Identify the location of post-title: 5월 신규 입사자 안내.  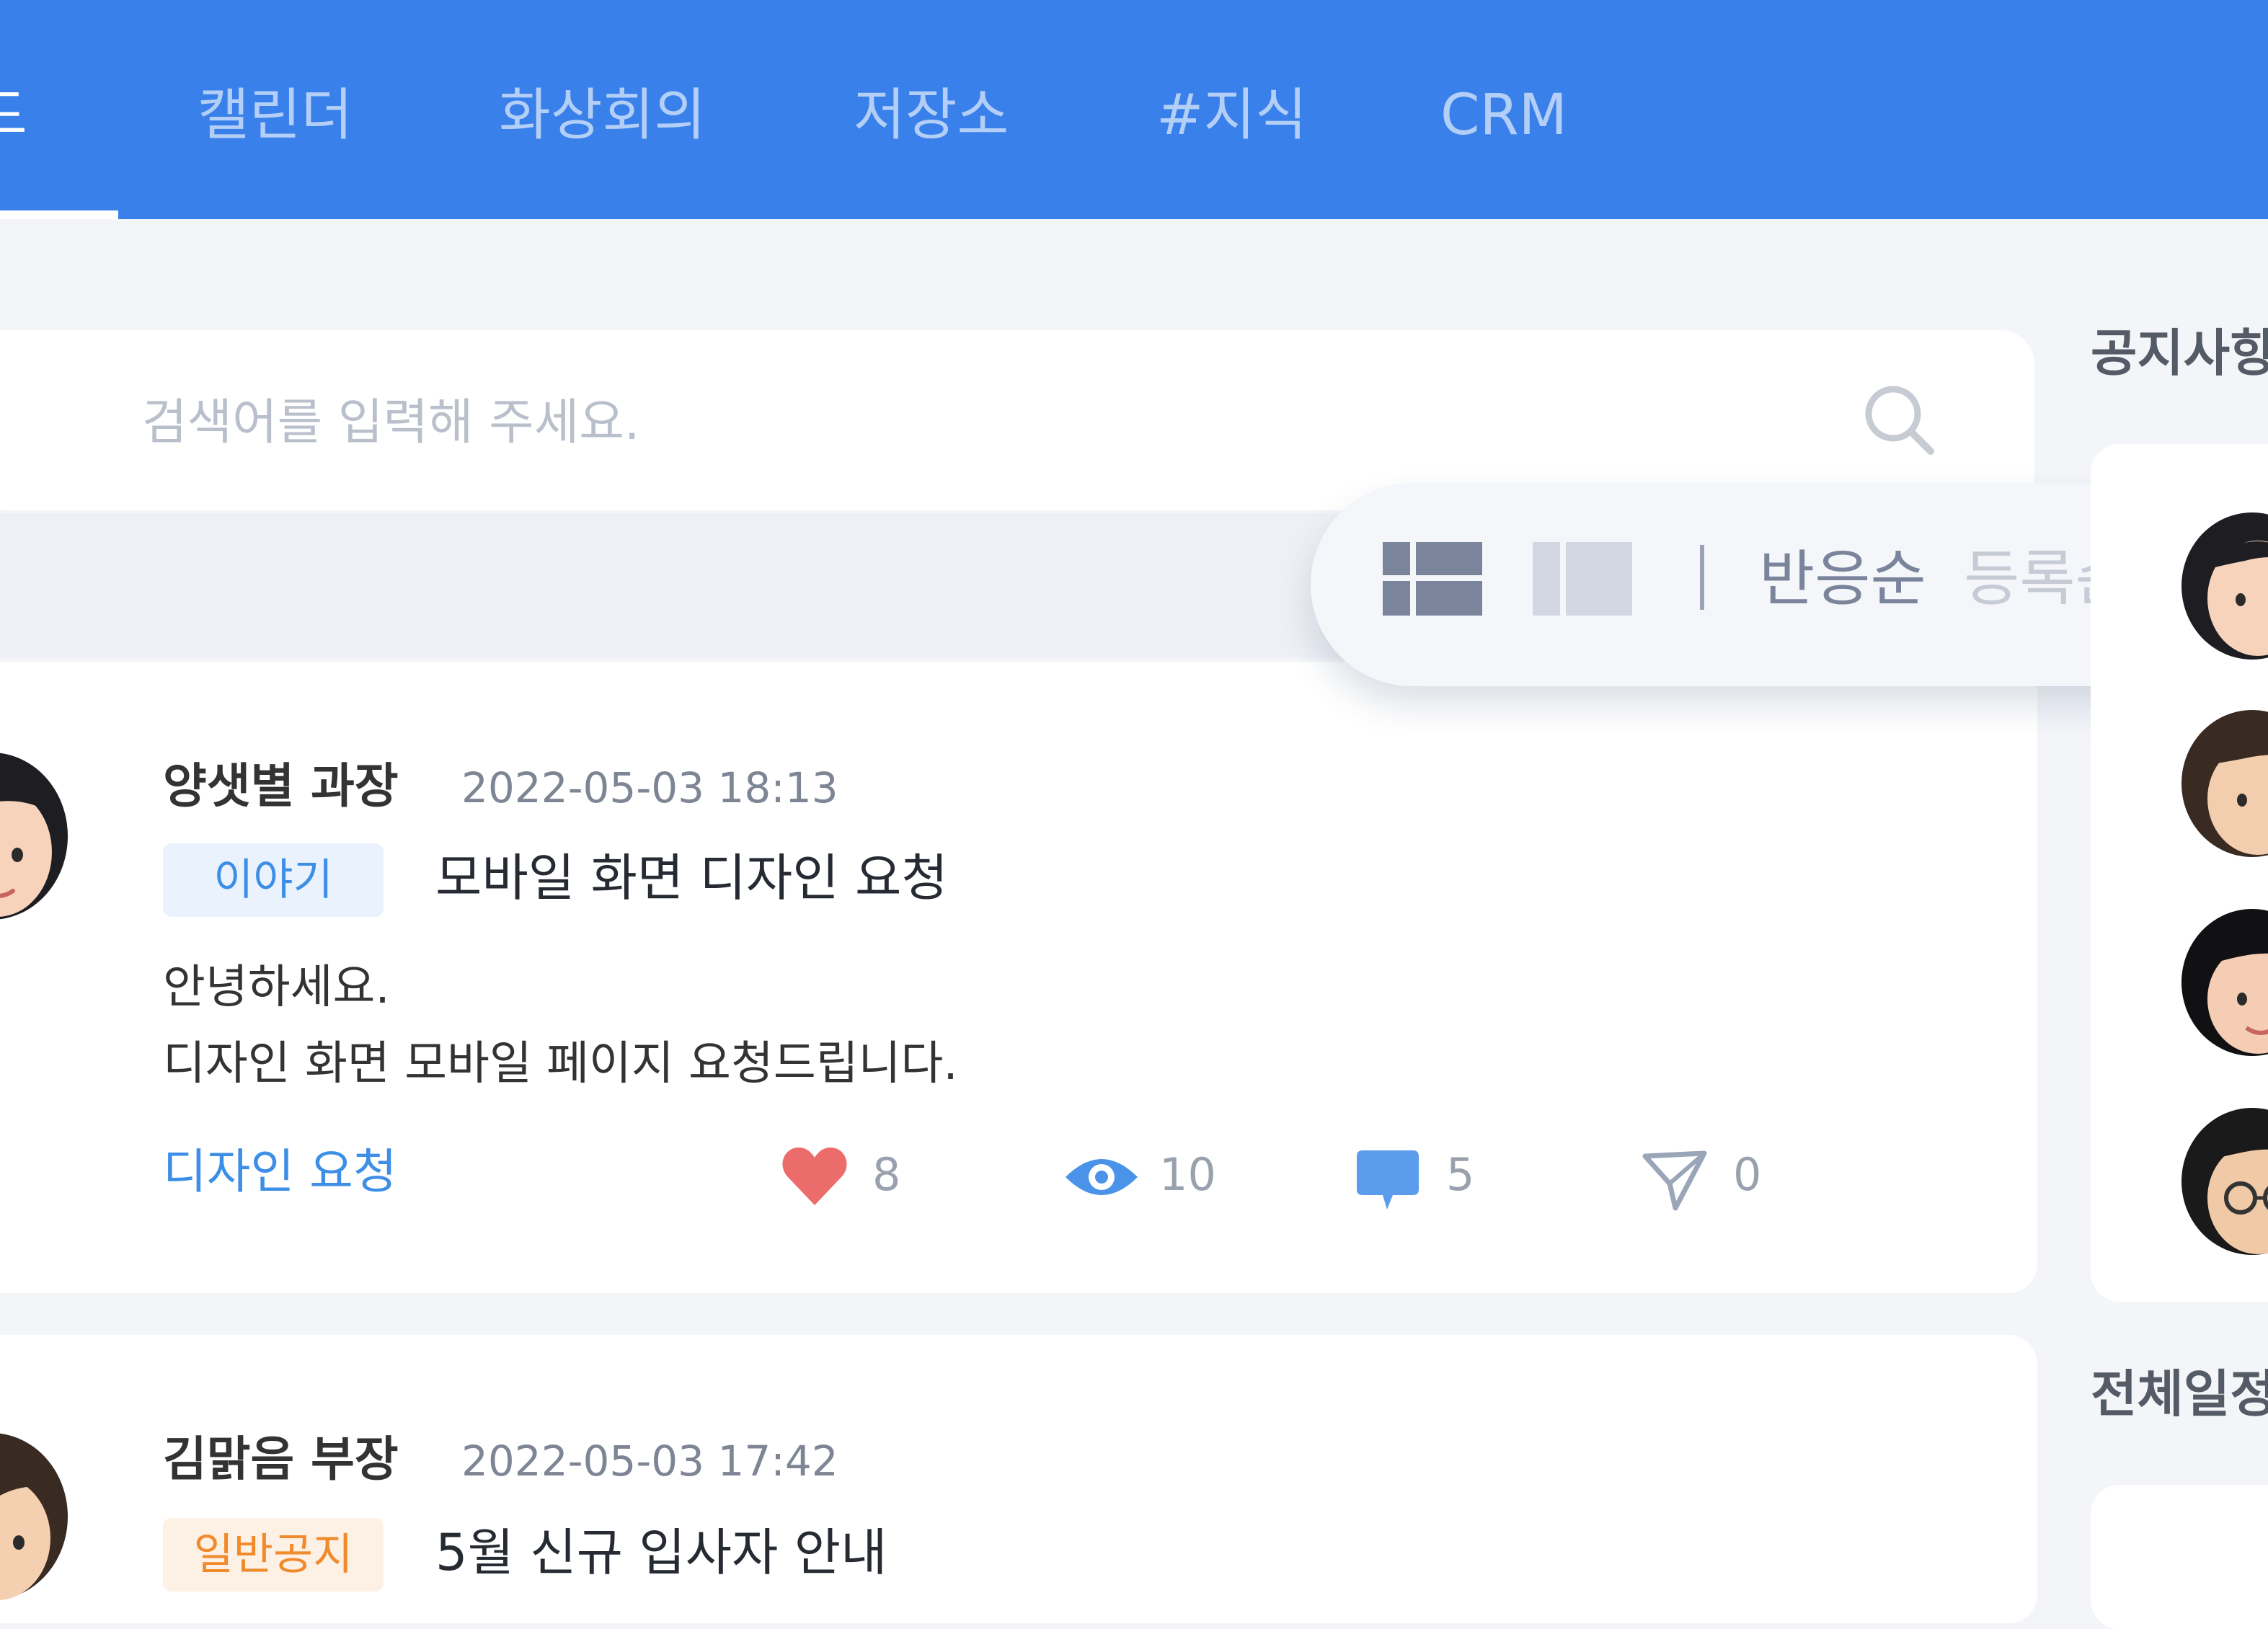
(661, 1553).